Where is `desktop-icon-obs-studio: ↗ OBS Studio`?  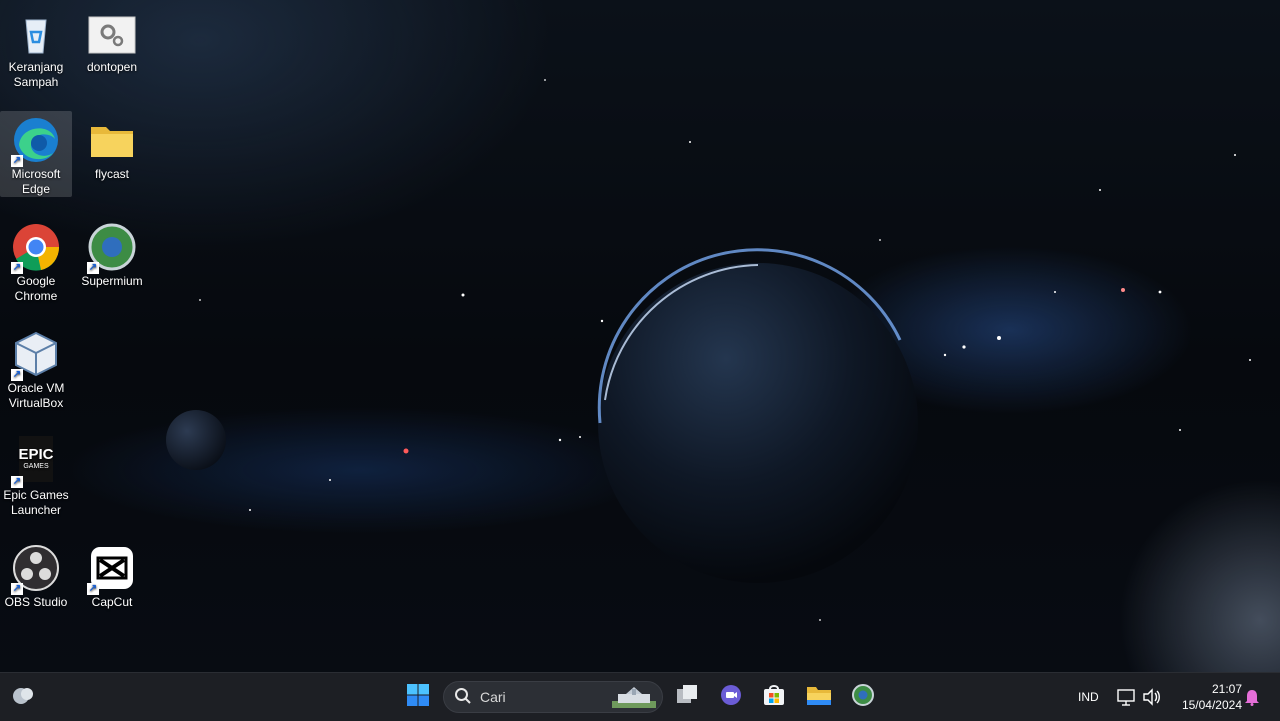 desktop-icon-obs-studio: ↗ OBS Studio is located at coordinates (36, 574).